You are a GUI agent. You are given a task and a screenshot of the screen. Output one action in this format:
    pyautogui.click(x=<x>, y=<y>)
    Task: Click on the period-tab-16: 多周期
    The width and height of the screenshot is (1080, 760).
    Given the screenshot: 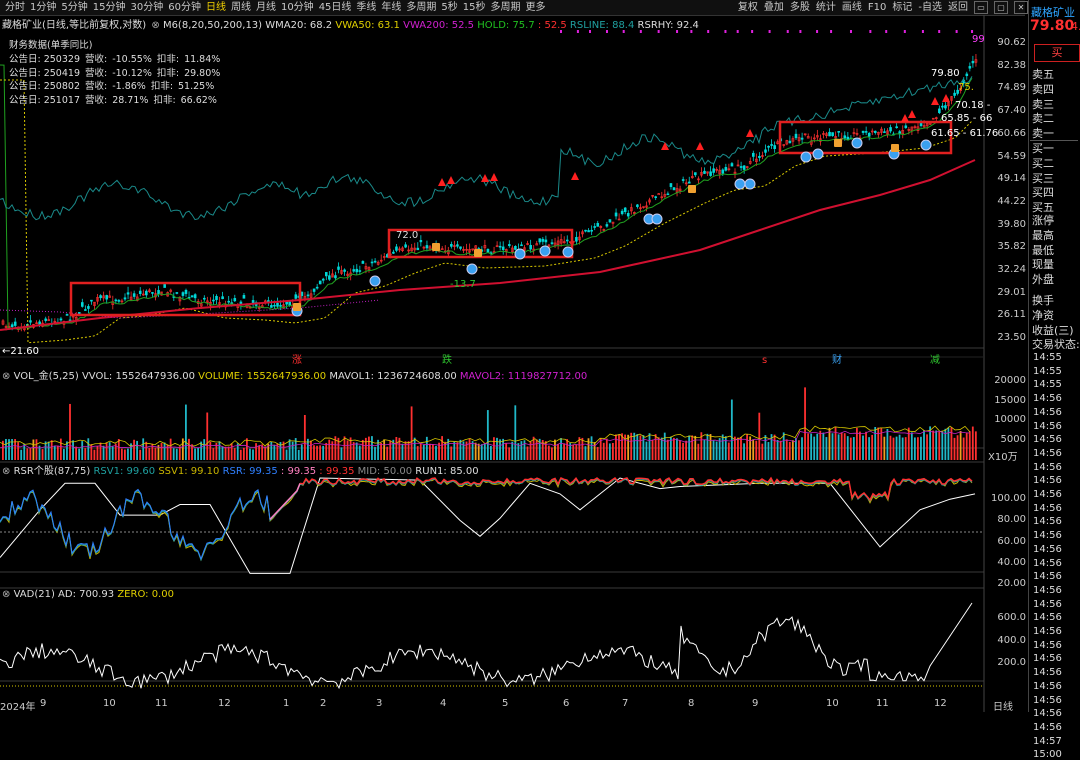 What is the action you would take?
    pyautogui.click(x=506, y=7)
    